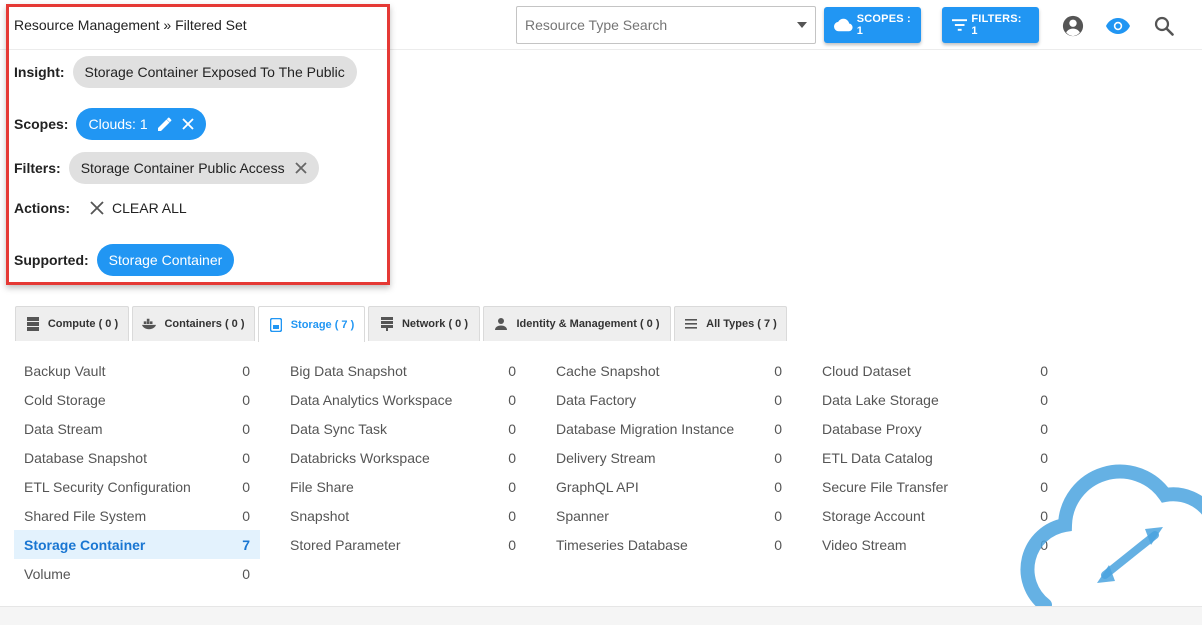 This screenshot has height=625, width=1202. I want to click on resource-type-item: Database Proxy 0, so click(935, 428).